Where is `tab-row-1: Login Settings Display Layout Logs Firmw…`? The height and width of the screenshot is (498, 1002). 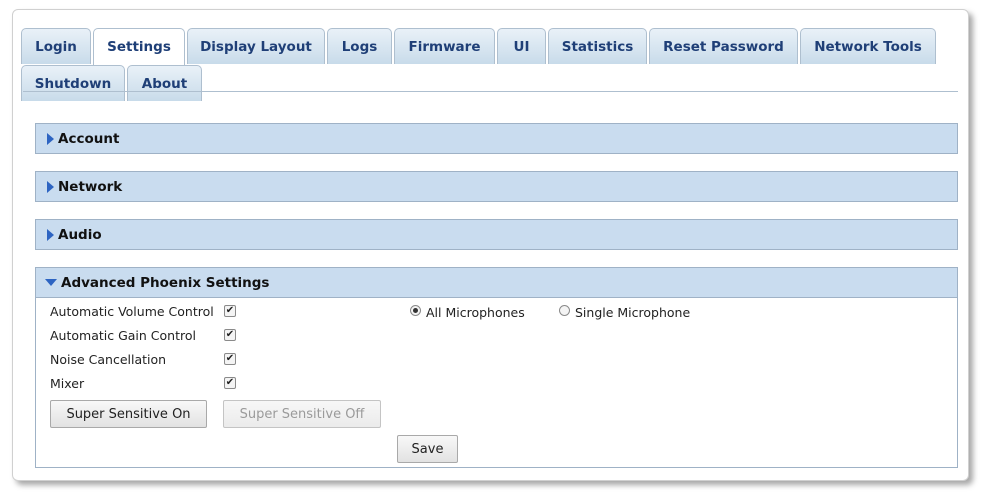 tab-row-1: Login Settings Display Layout Logs Firmw… is located at coordinates (479, 46).